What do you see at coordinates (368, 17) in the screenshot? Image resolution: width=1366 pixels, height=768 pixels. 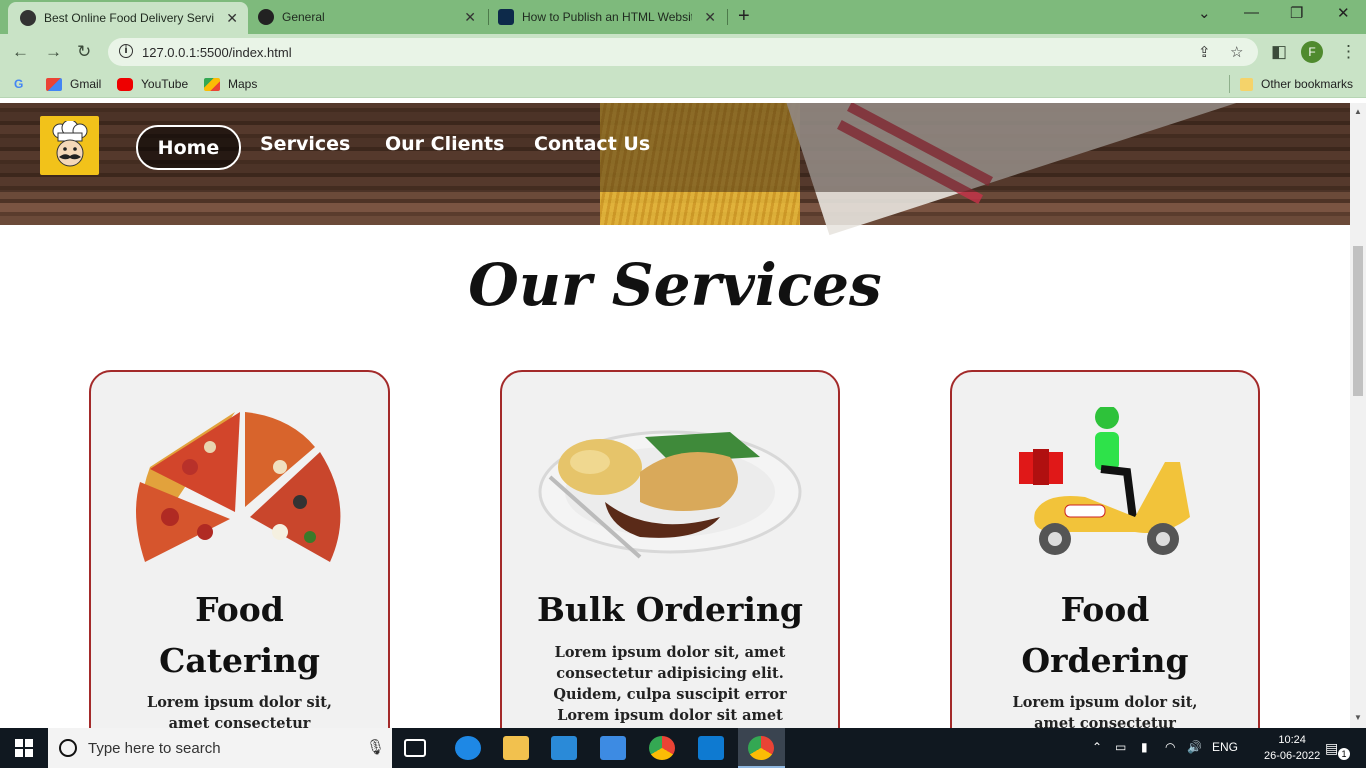 I see `tab-general: General ✕` at bounding box center [368, 17].